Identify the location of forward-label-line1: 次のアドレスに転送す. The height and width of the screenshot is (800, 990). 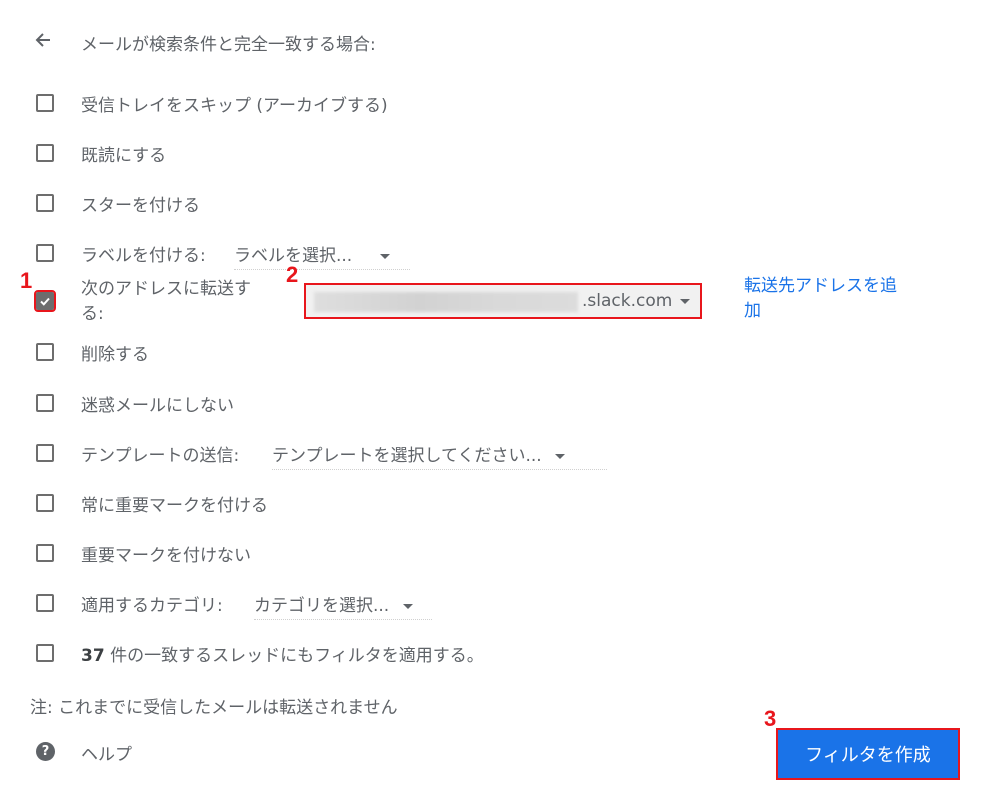
(166, 289).